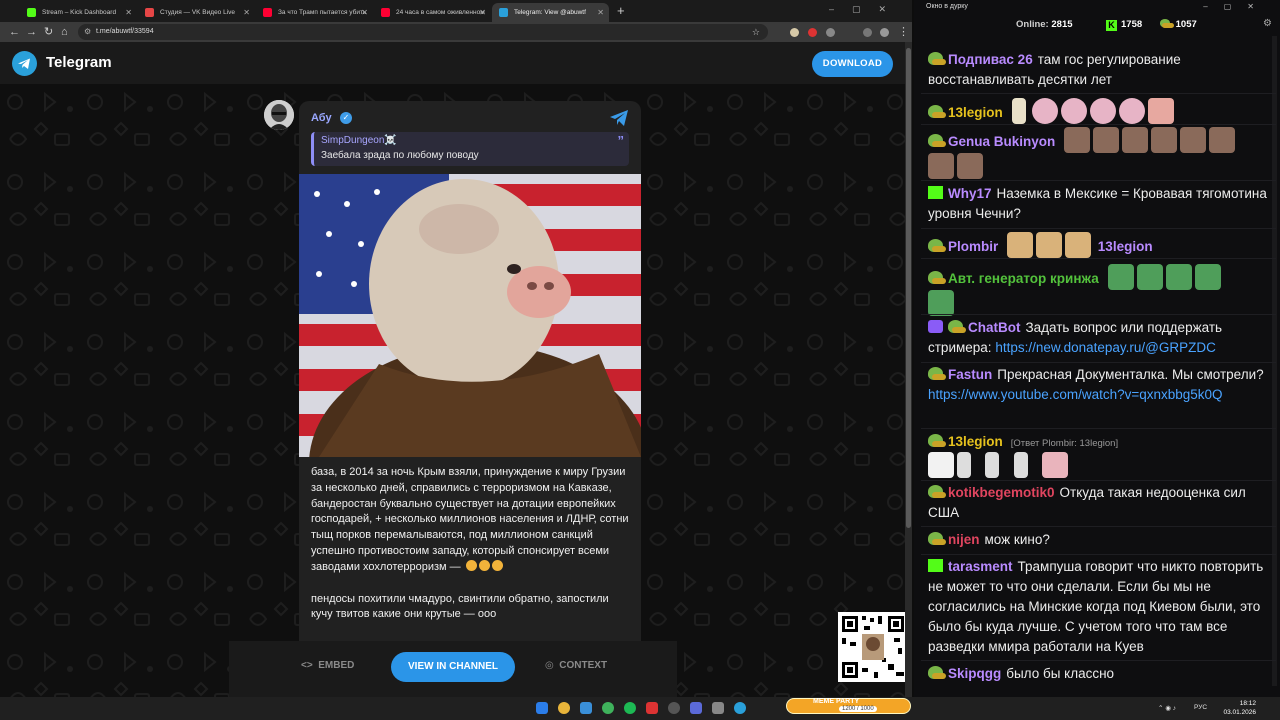 The image size is (1280, 720). I want to click on menu-icon: ⋮, so click(903, 32).